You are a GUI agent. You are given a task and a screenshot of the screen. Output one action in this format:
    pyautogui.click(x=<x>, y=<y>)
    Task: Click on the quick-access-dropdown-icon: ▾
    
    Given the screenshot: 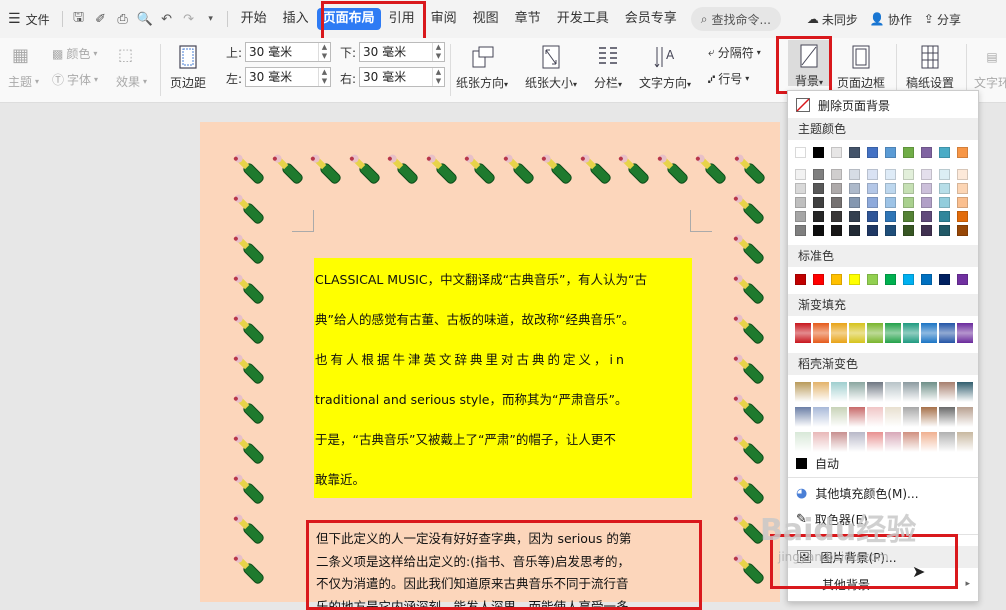 What is the action you would take?
    pyautogui.click(x=211, y=19)
    